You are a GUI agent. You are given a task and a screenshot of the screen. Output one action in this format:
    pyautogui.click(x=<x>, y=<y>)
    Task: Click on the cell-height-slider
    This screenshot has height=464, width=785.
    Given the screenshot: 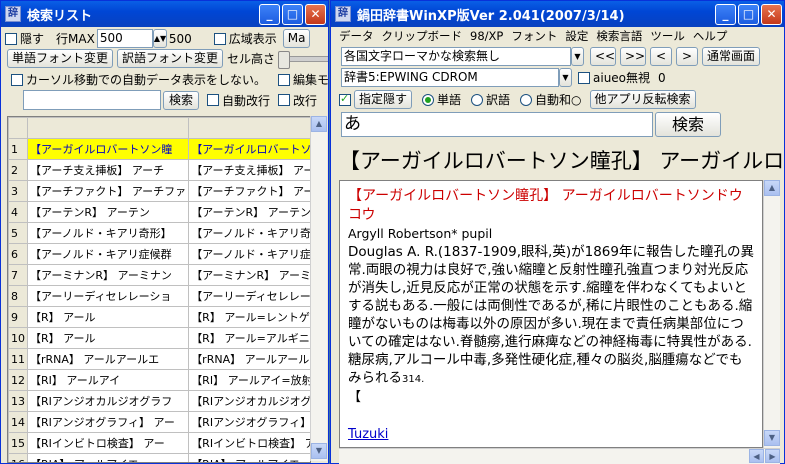 What is the action you would take?
    pyautogui.click(x=303, y=59)
    